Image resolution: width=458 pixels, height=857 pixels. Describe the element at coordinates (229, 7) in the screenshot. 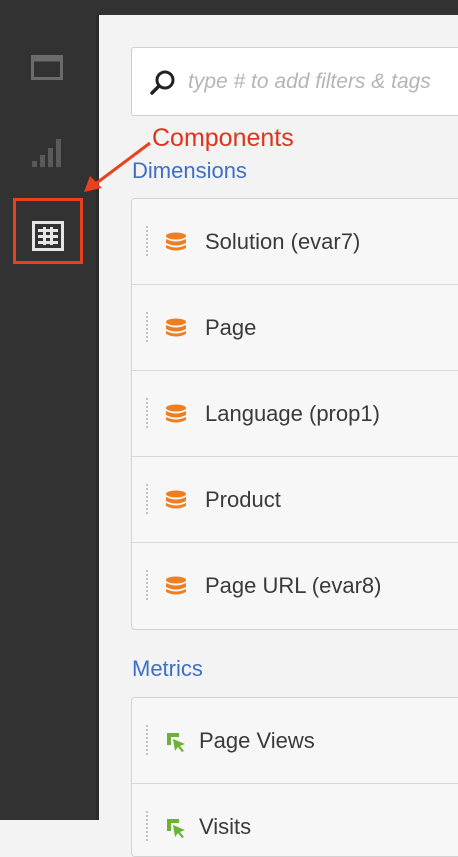

I see `top-bar` at that location.